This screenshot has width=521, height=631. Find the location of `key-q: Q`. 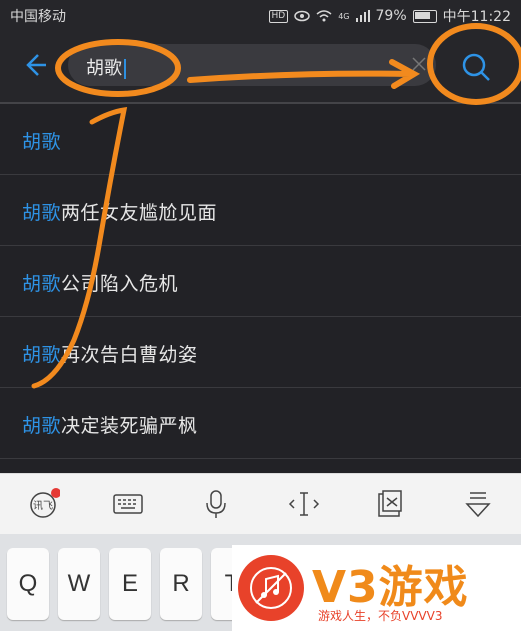

key-q: Q is located at coordinates (28, 584).